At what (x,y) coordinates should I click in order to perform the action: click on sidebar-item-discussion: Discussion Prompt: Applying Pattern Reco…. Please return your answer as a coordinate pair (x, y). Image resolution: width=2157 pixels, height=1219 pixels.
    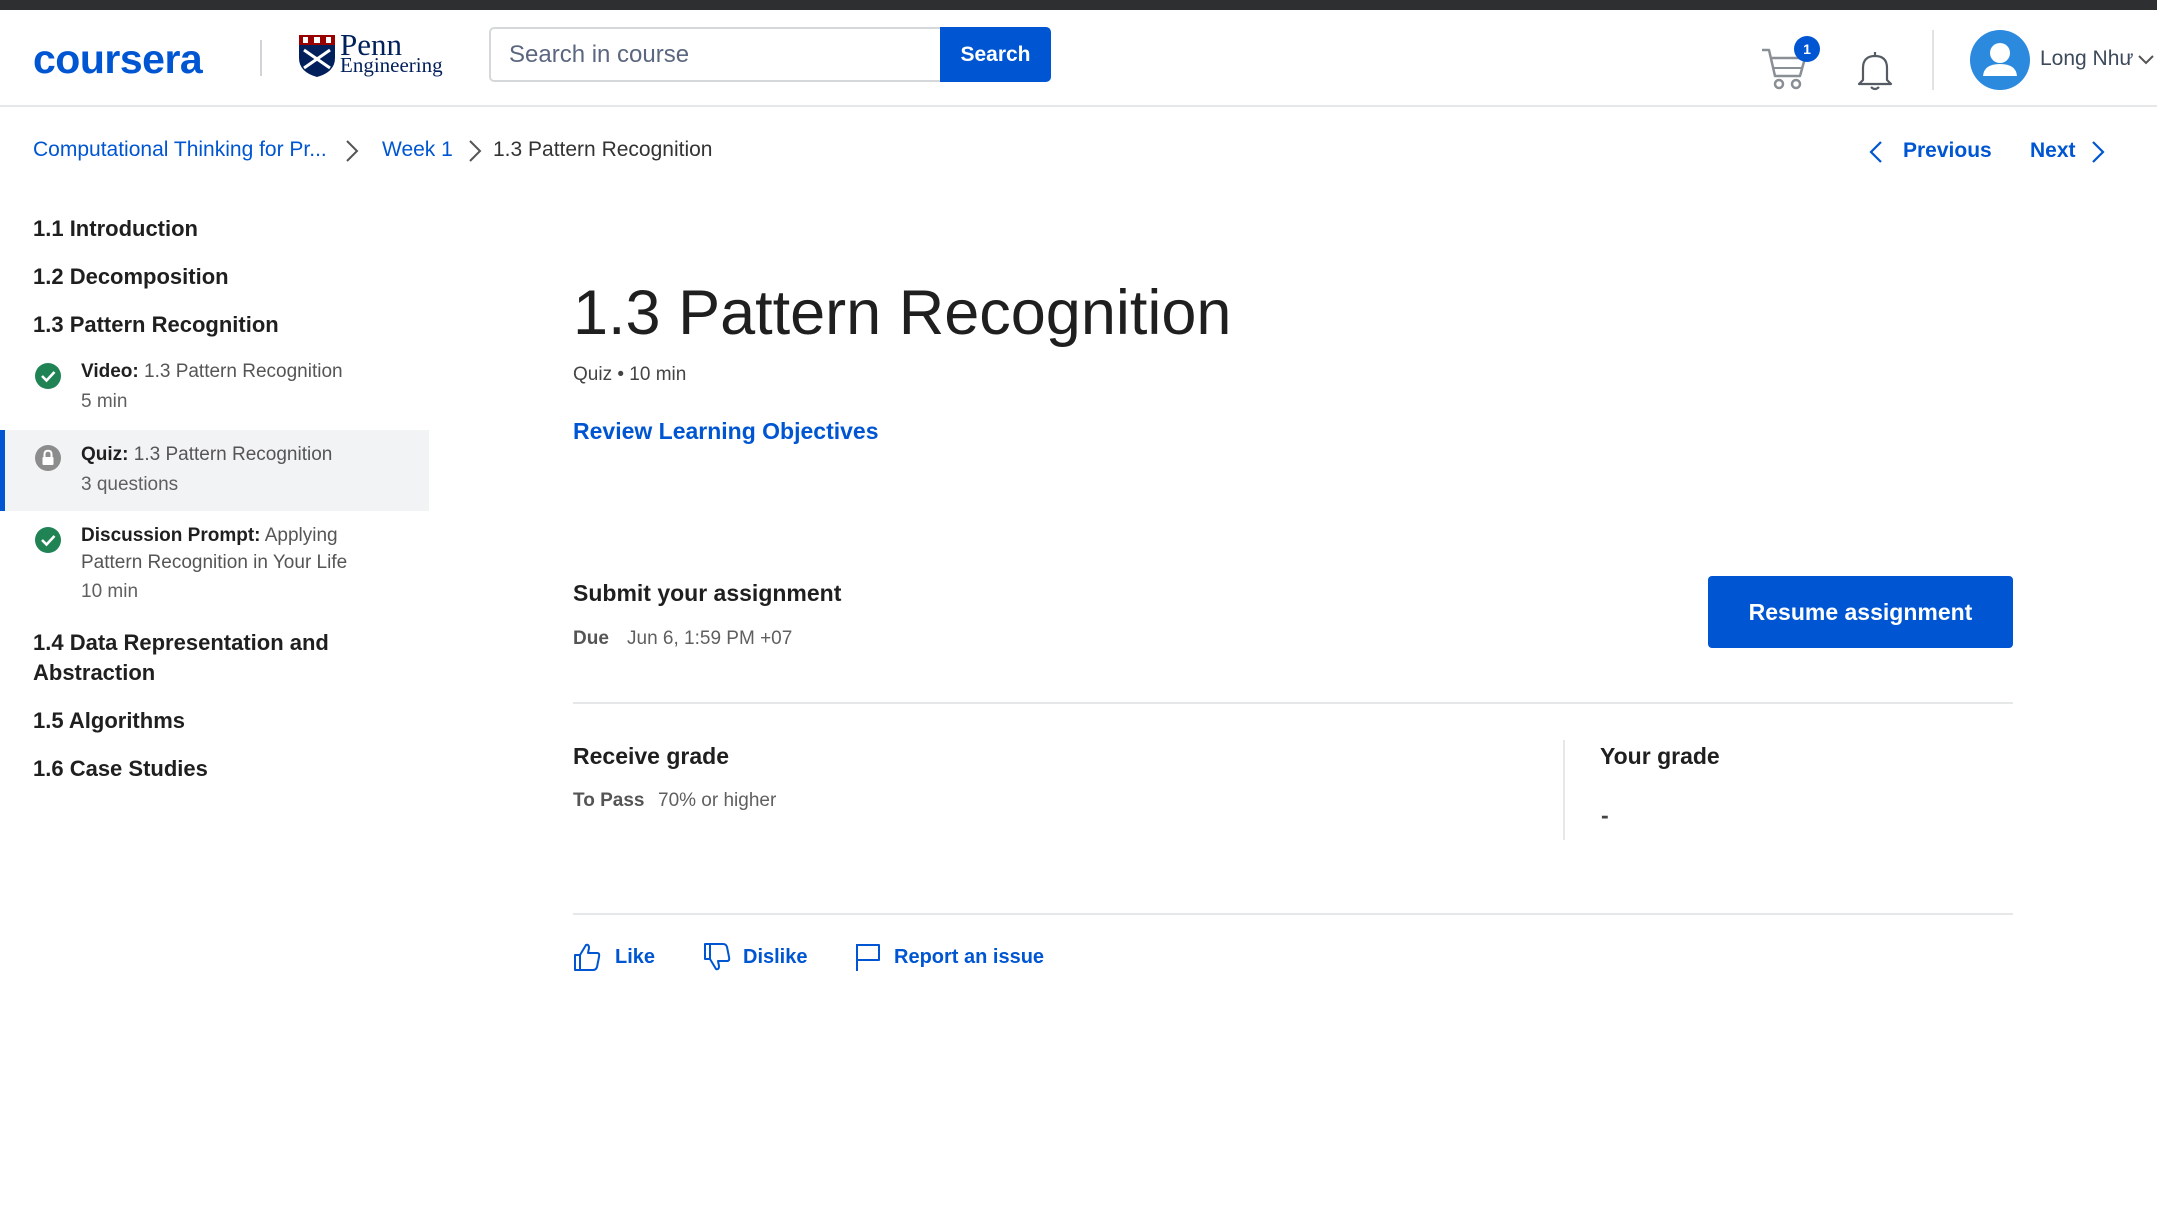
    Looking at the image, I should click on (214, 566).